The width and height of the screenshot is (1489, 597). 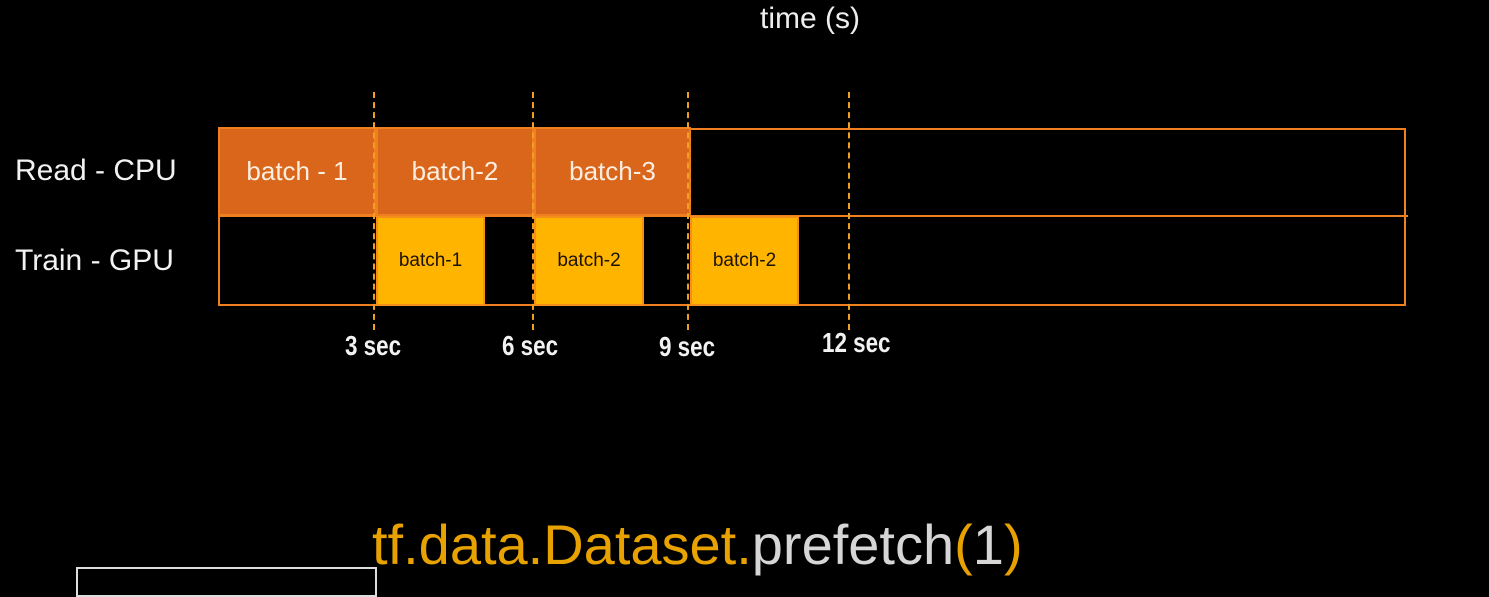 What do you see at coordinates (853, 544) in the screenshot?
I see `code-method: prefetch` at bounding box center [853, 544].